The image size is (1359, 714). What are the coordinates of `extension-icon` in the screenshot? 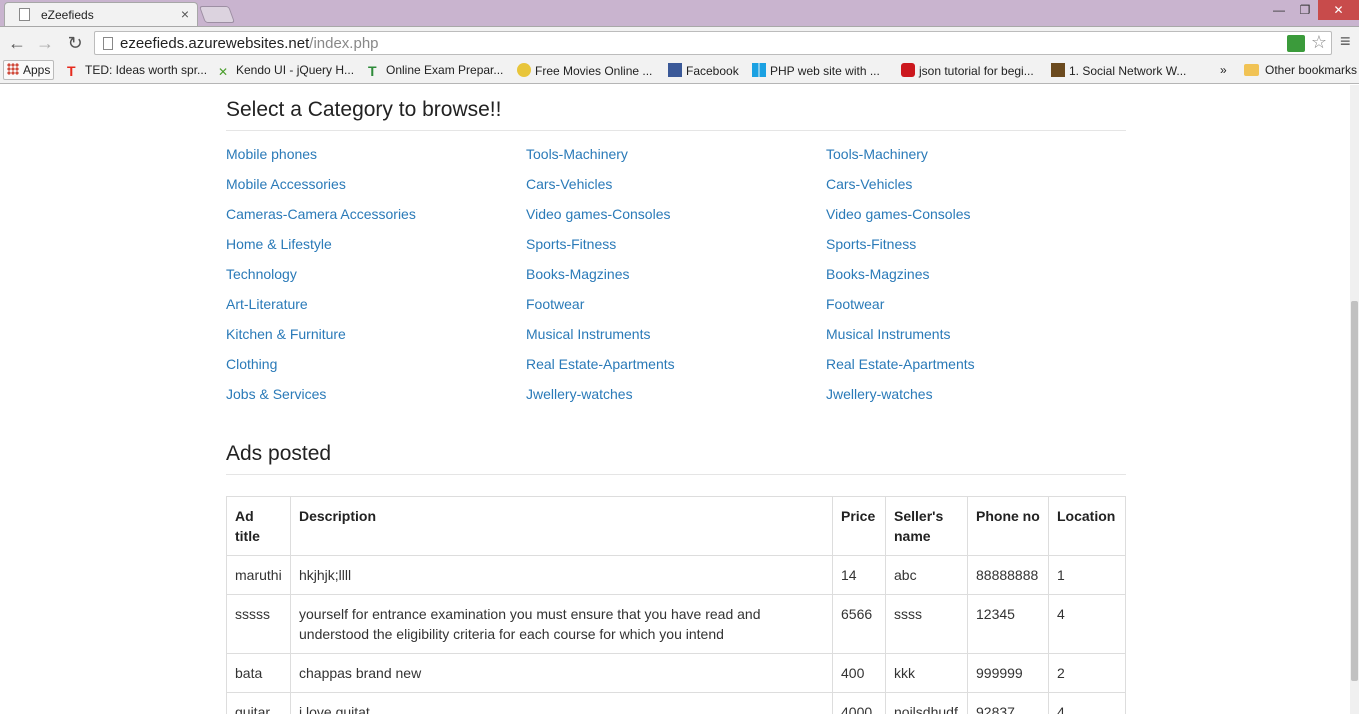 It's located at (1296, 43).